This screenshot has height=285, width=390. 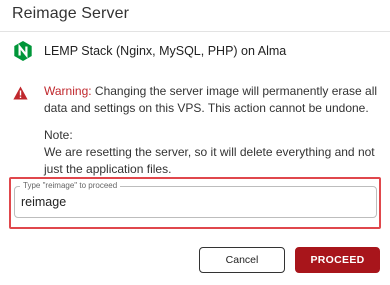 What do you see at coordinates (68, 91) in the screenshot?
I see `warning-label: Warning:` at bounding box center [68, 91].